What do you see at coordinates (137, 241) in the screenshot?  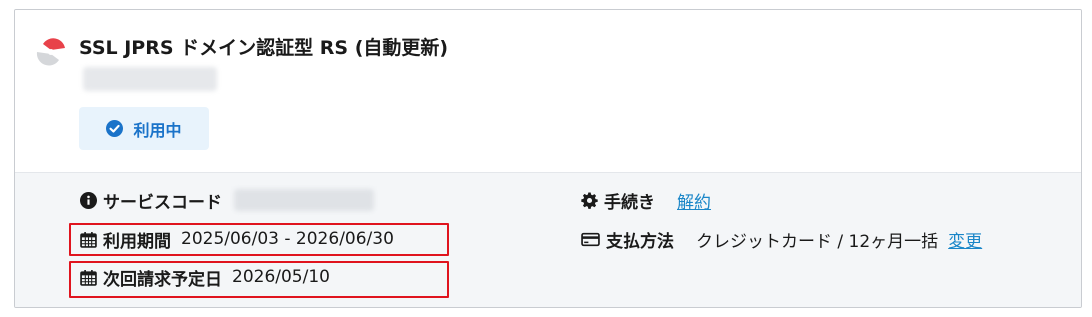 I see `usage-period-label: 利用期間` at bounding box center [137, 241].